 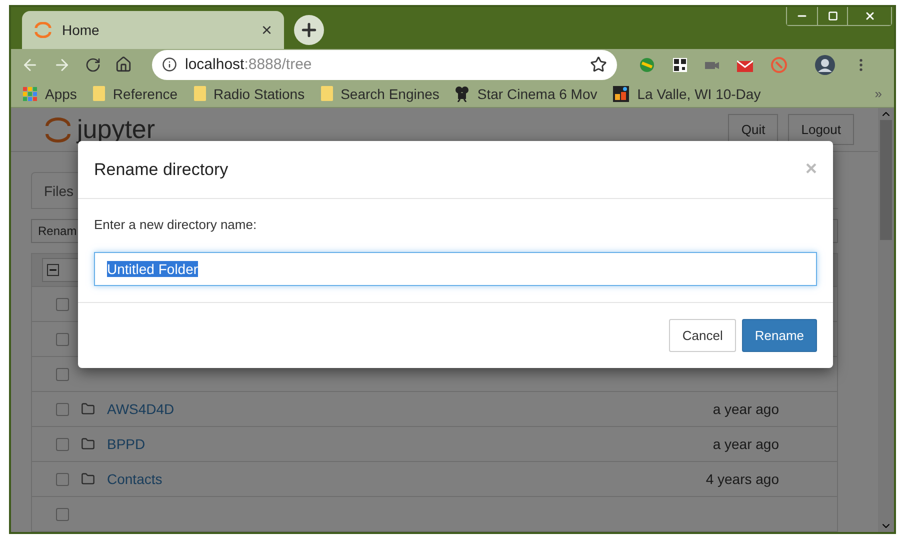 I want to click on address-bar: localhost:8888/tree, so click(x=384, y=65).